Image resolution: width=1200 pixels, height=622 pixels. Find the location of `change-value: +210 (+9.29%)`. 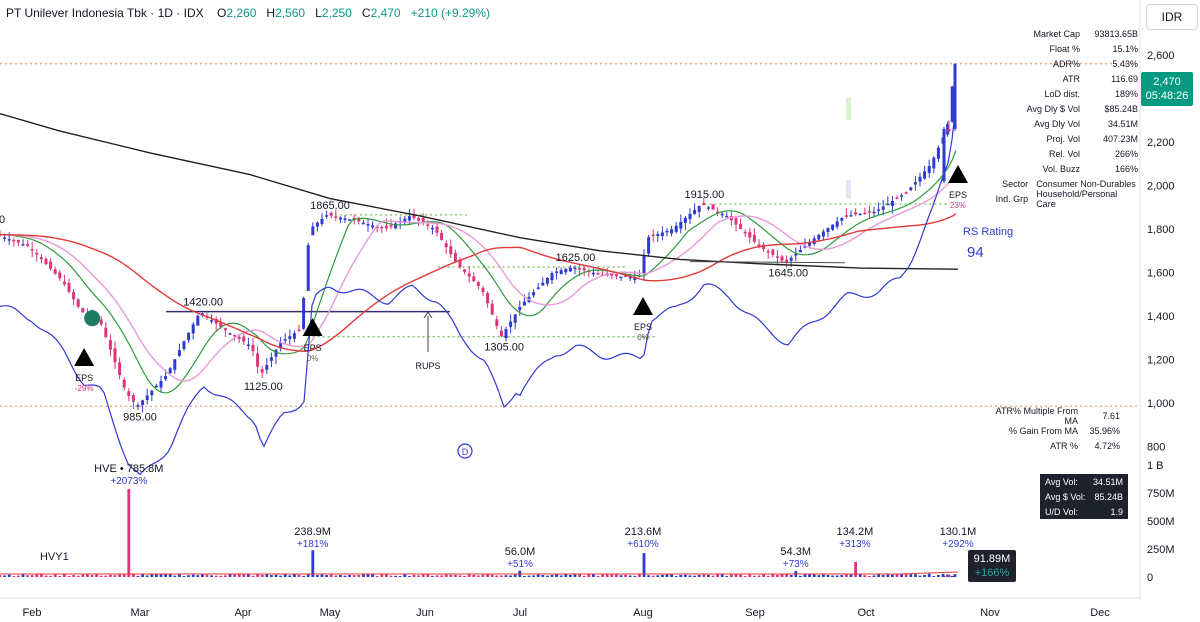

change-value: +210 (+9.29%) is located at coordinates (450, 13).